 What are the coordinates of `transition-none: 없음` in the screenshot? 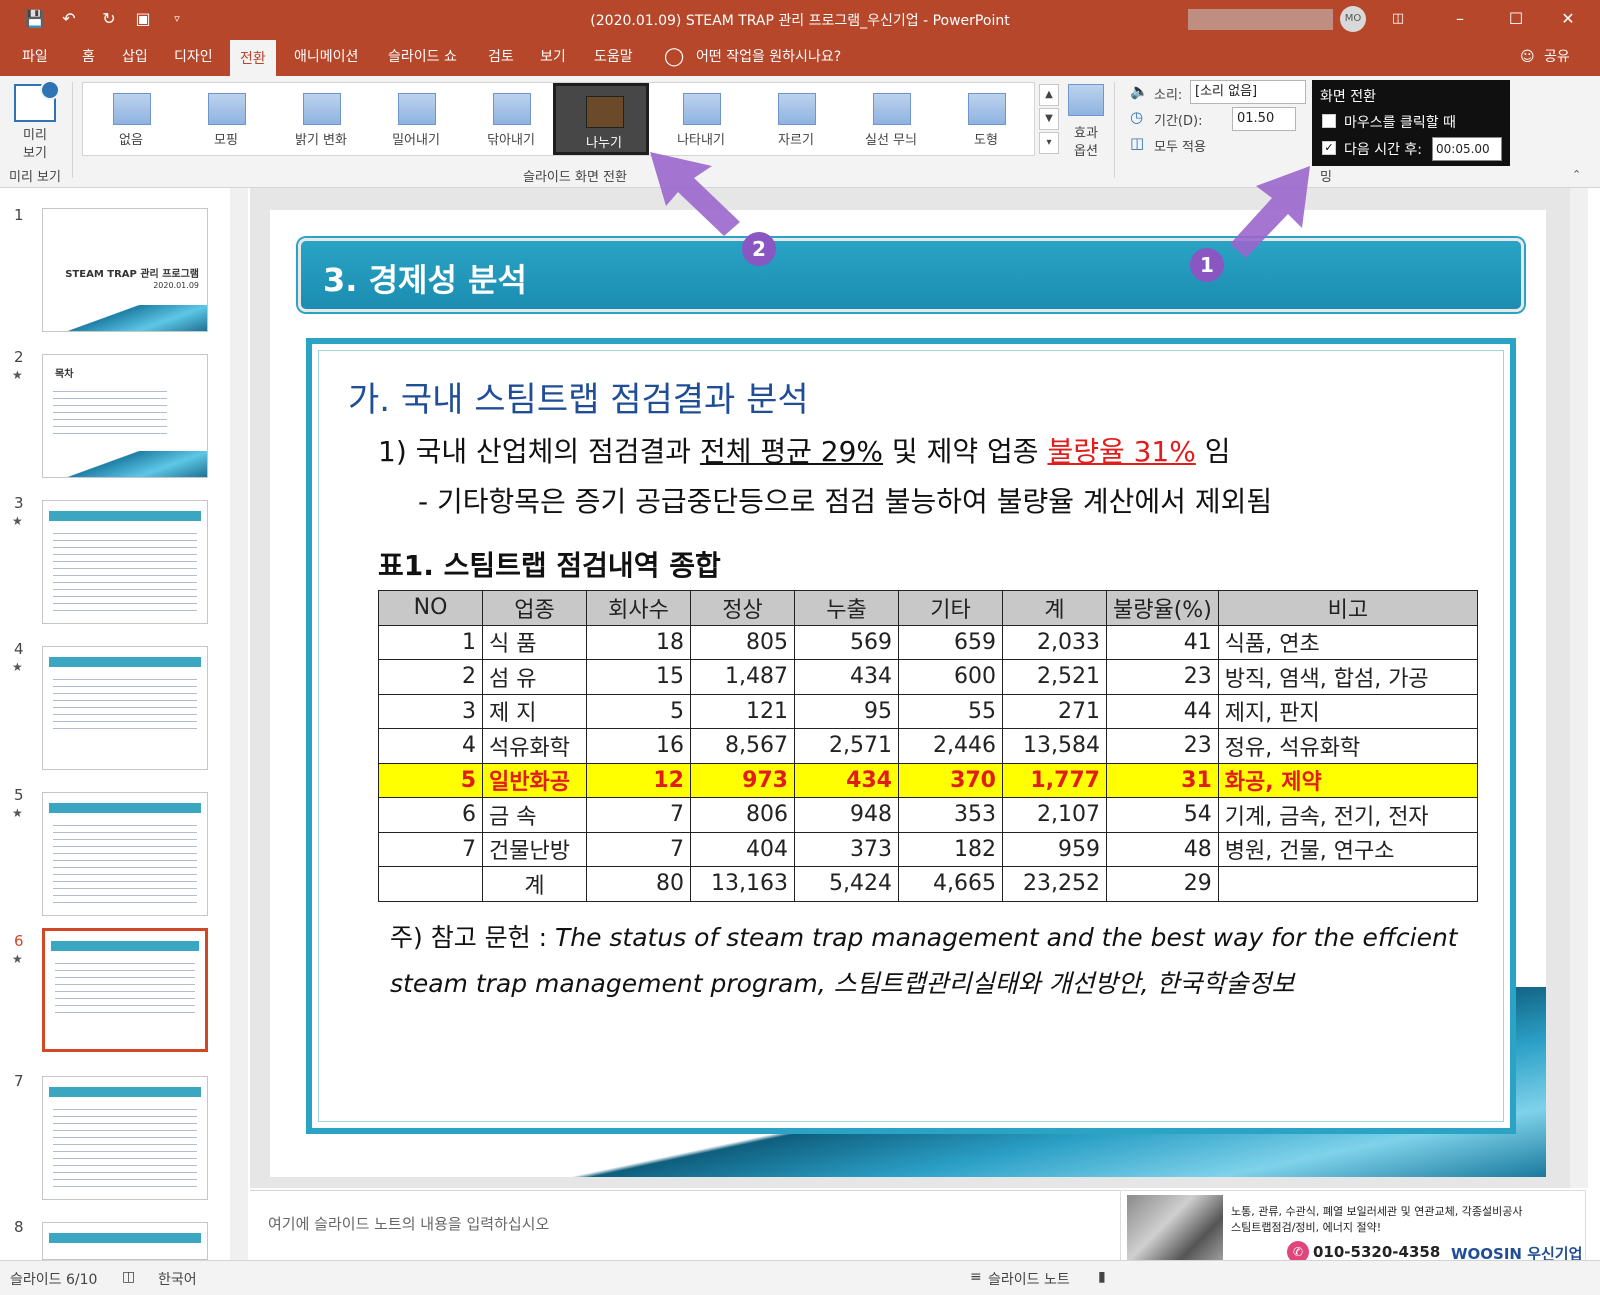 It's located at (131, 119).